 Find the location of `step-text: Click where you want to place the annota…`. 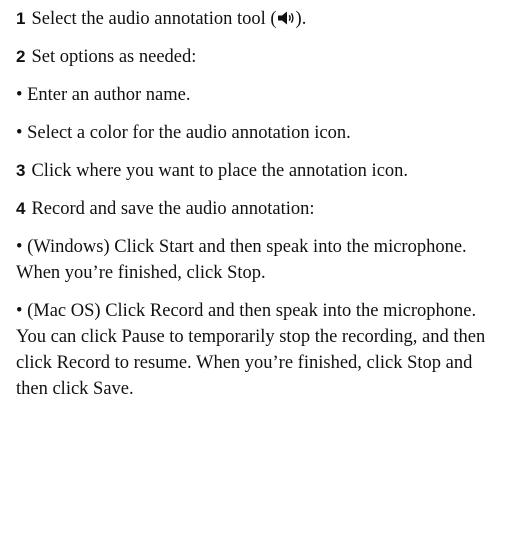

step-text: Click where you want to place the annota… is located at coordinates (220, 171).